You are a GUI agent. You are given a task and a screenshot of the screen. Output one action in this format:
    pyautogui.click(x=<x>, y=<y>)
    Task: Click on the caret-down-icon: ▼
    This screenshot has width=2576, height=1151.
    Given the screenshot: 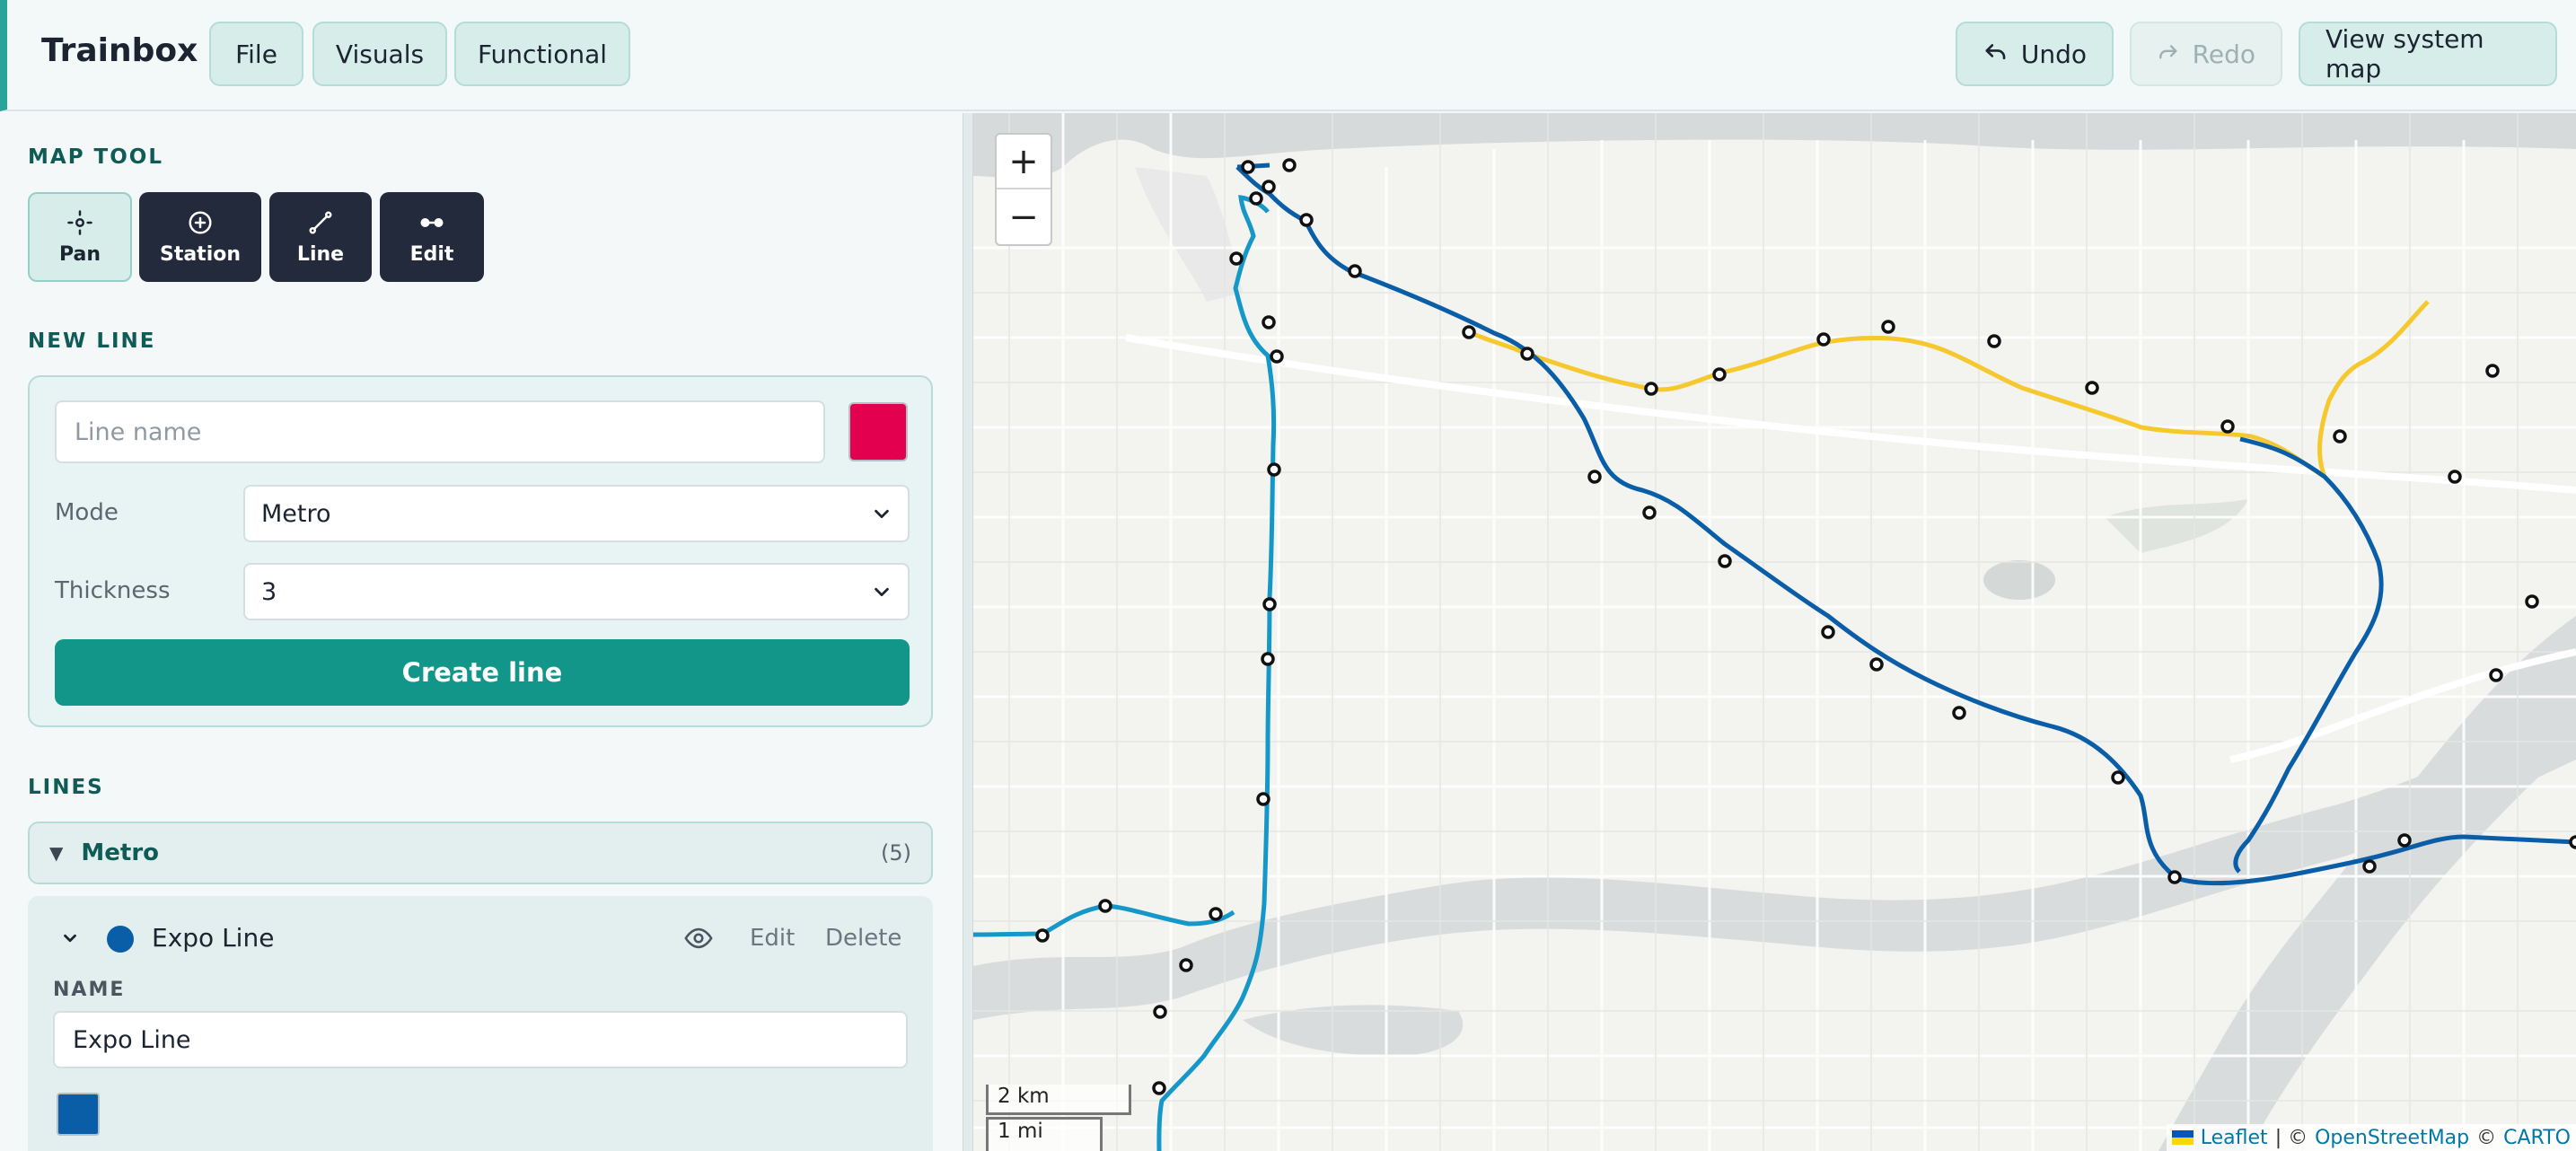 What is the action you would take?
    pyautogui.click(x=56, y=853)
    